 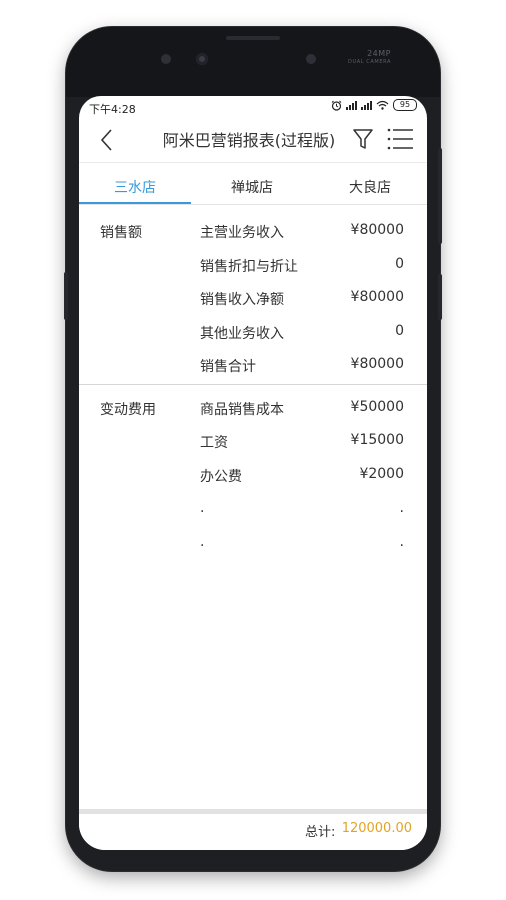 I want to click on row-value: ¥50000, so click(x=377, y=407).